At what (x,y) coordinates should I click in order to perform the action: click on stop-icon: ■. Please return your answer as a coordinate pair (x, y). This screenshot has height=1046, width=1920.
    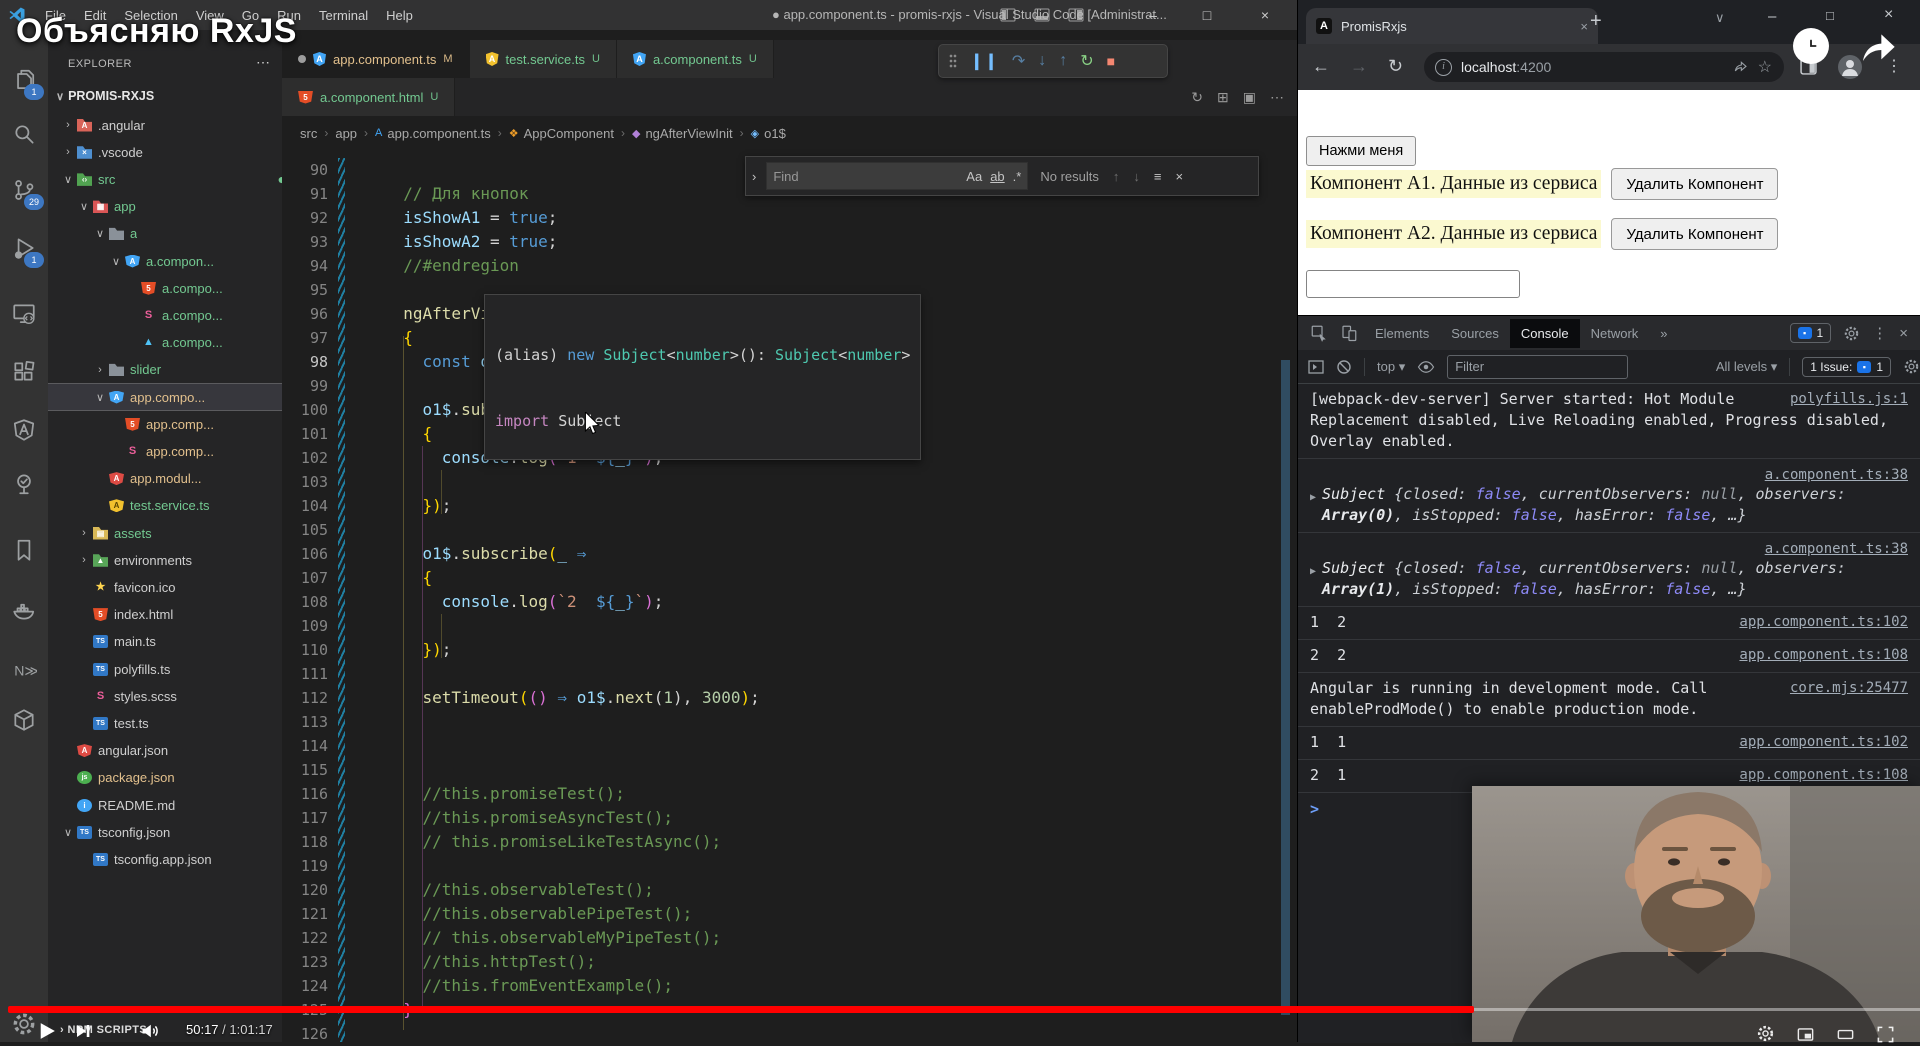
    Looking at the image, I should click on (1111, 61).